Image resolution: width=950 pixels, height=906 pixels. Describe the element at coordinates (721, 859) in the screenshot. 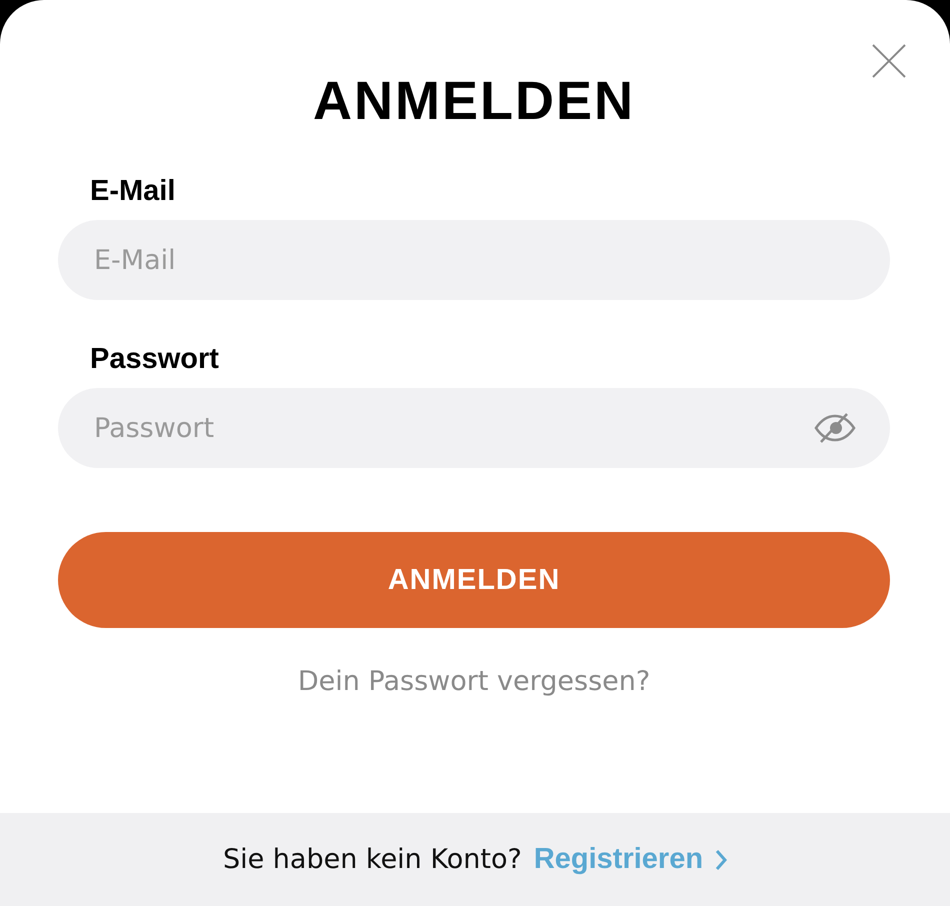

I see `chevron-icon` at that location.